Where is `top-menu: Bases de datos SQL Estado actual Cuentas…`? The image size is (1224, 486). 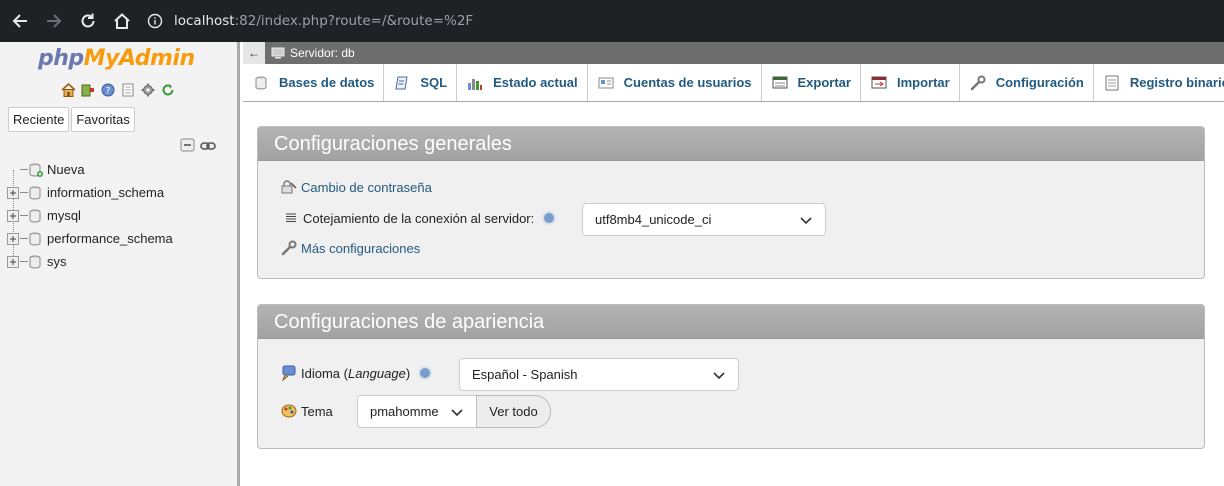 top-menu: Bases de datos SQL Estado actual Cuentas… is located at coordinates (733, 83).